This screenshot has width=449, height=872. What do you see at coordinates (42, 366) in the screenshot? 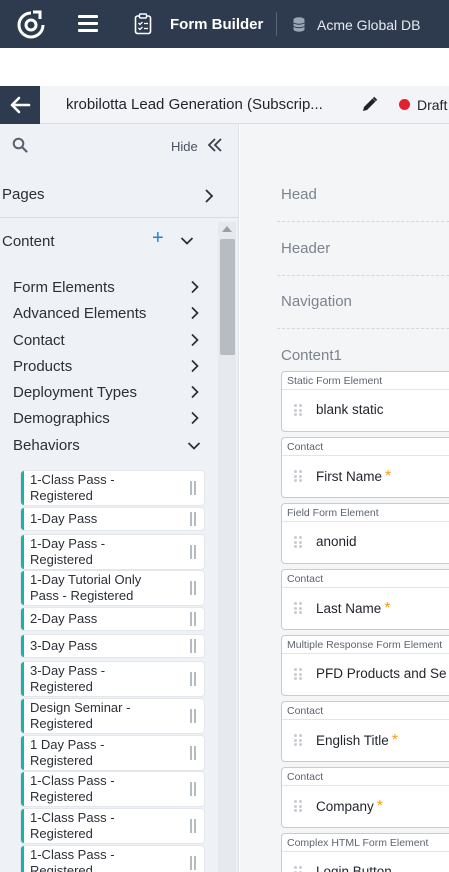
I see `category-products: Products` at bounding box center [42, 366].